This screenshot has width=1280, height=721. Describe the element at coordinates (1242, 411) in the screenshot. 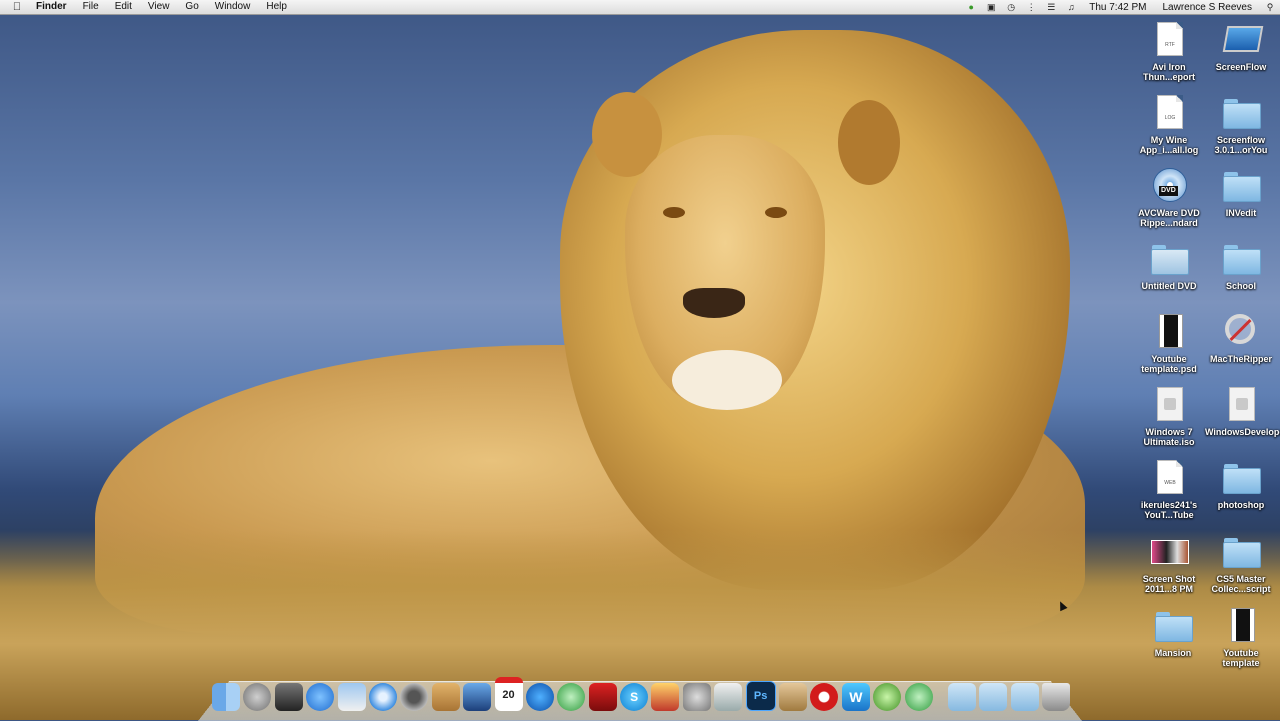

I see `desktop-file-windowsdev-iso: WindowsDeveloper...sh.iso` at that location.